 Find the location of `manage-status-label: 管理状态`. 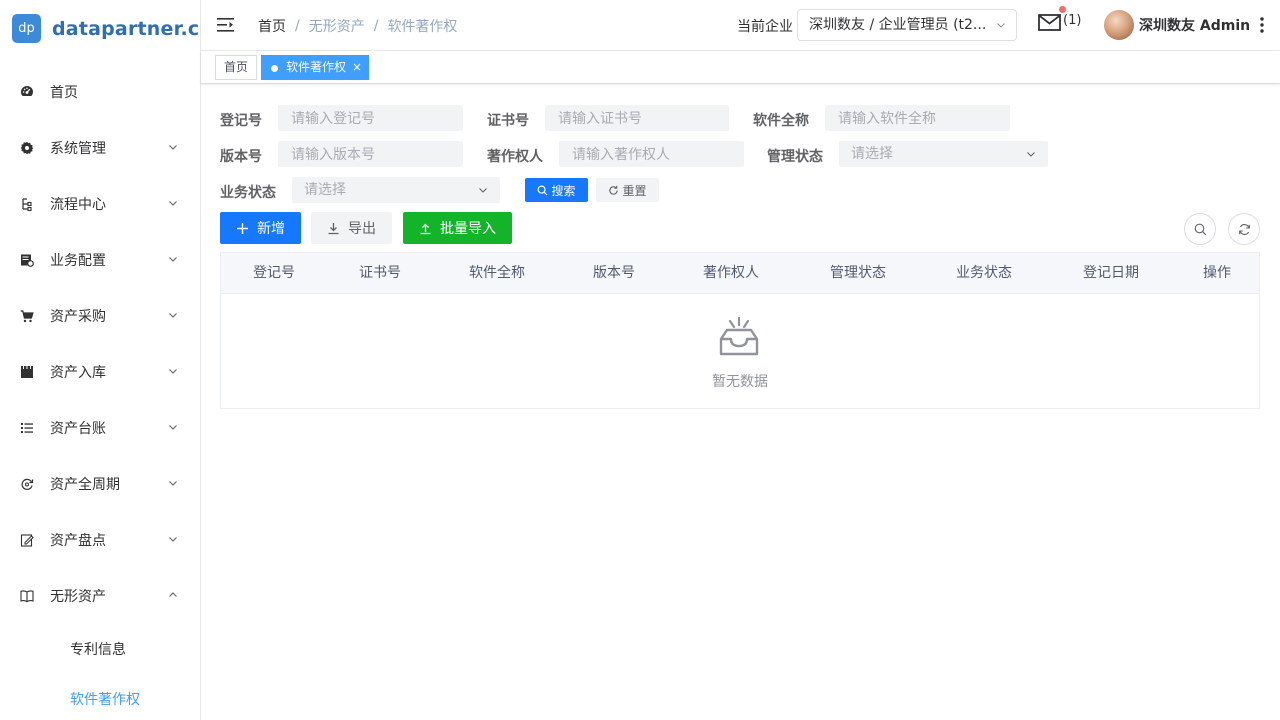

manage-status-label: 管理状态 is located at coordinates (795, 157).